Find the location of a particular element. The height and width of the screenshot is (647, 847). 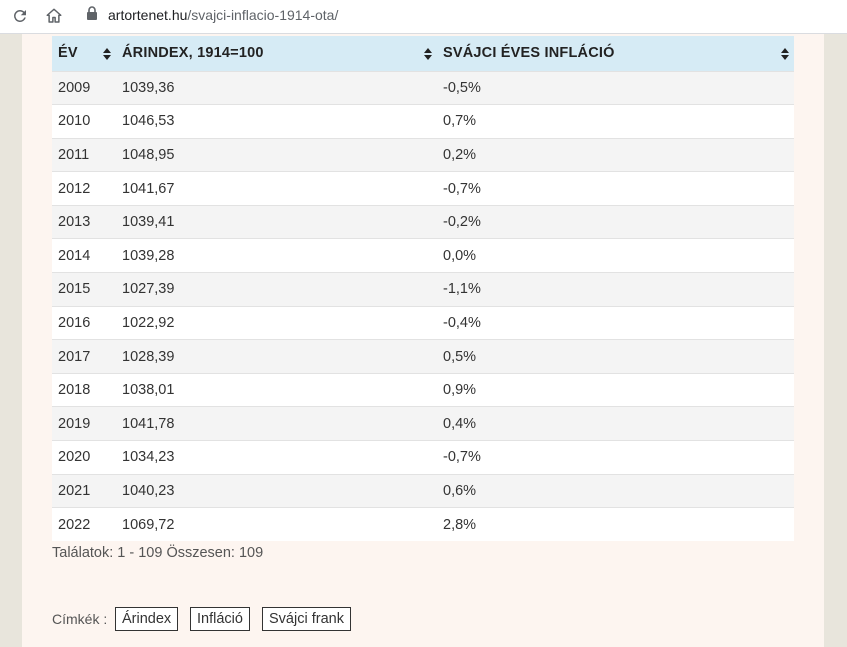

cell-year: 2013 is located at coordinates (74, 222).